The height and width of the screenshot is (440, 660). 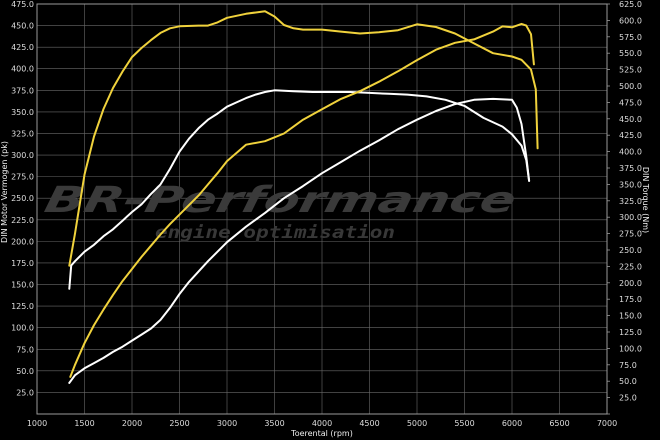 What do you see at coordinates (630, 20) in the screenshot?
I see `y-right-tick-label: 600.0` at bounding box center [630, 20].